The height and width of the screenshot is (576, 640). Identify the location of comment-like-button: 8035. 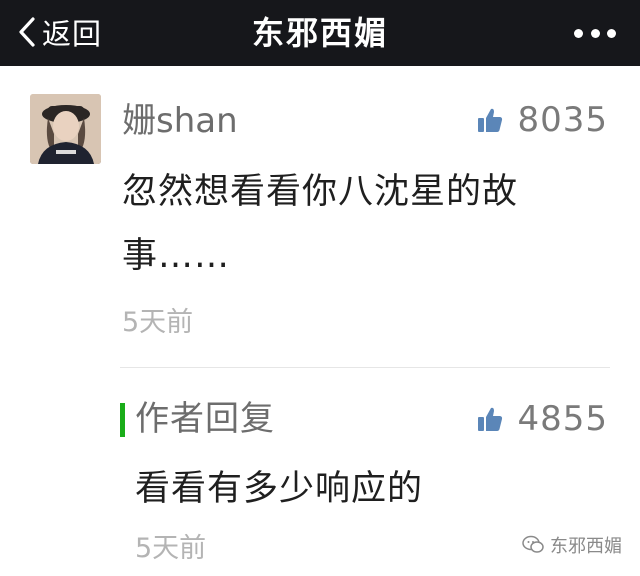
(542, 120).